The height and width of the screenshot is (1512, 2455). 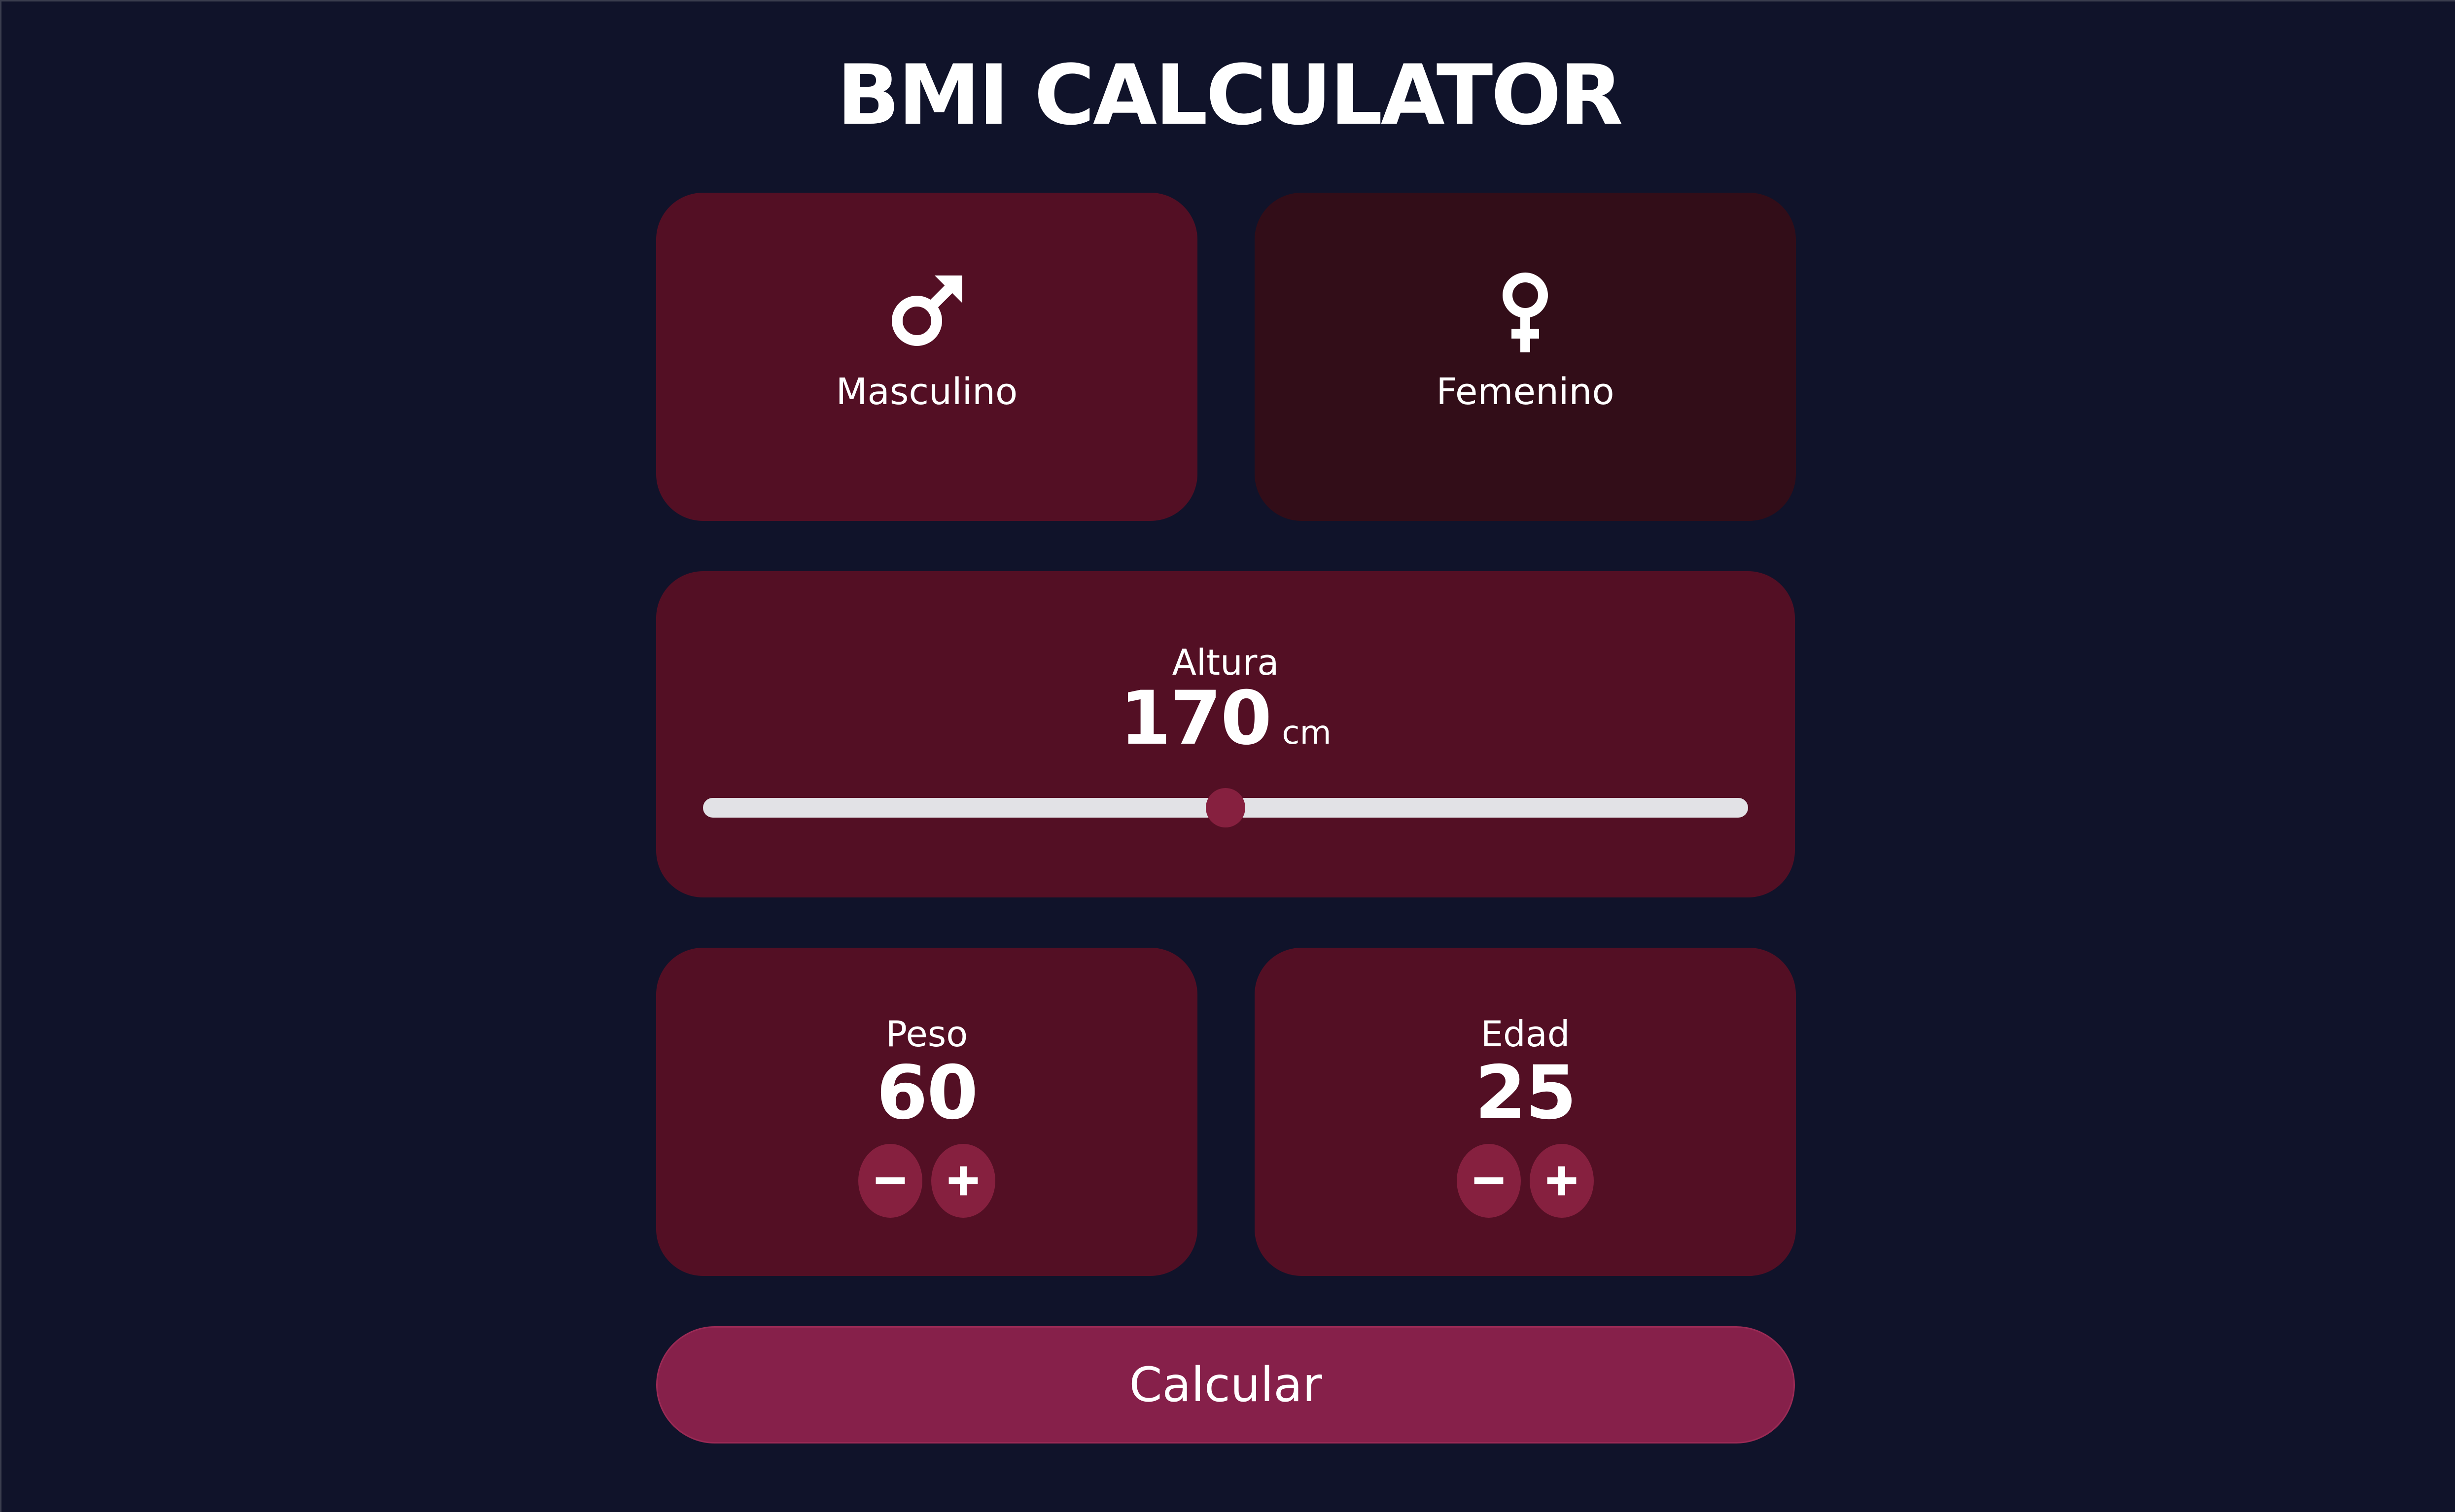 I want to click on page-title: BMI CALCULATOR, so click(x=1230, y=95).